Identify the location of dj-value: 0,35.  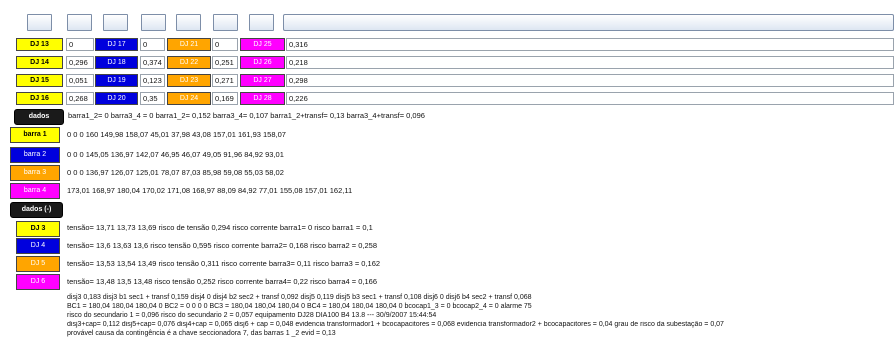
(152, 98).